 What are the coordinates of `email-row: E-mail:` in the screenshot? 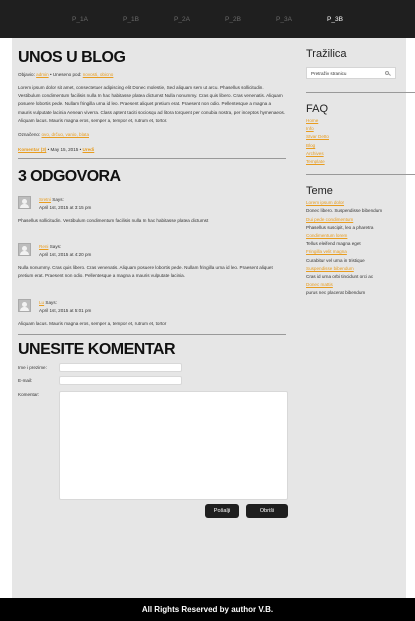 It's located at (155, 380).